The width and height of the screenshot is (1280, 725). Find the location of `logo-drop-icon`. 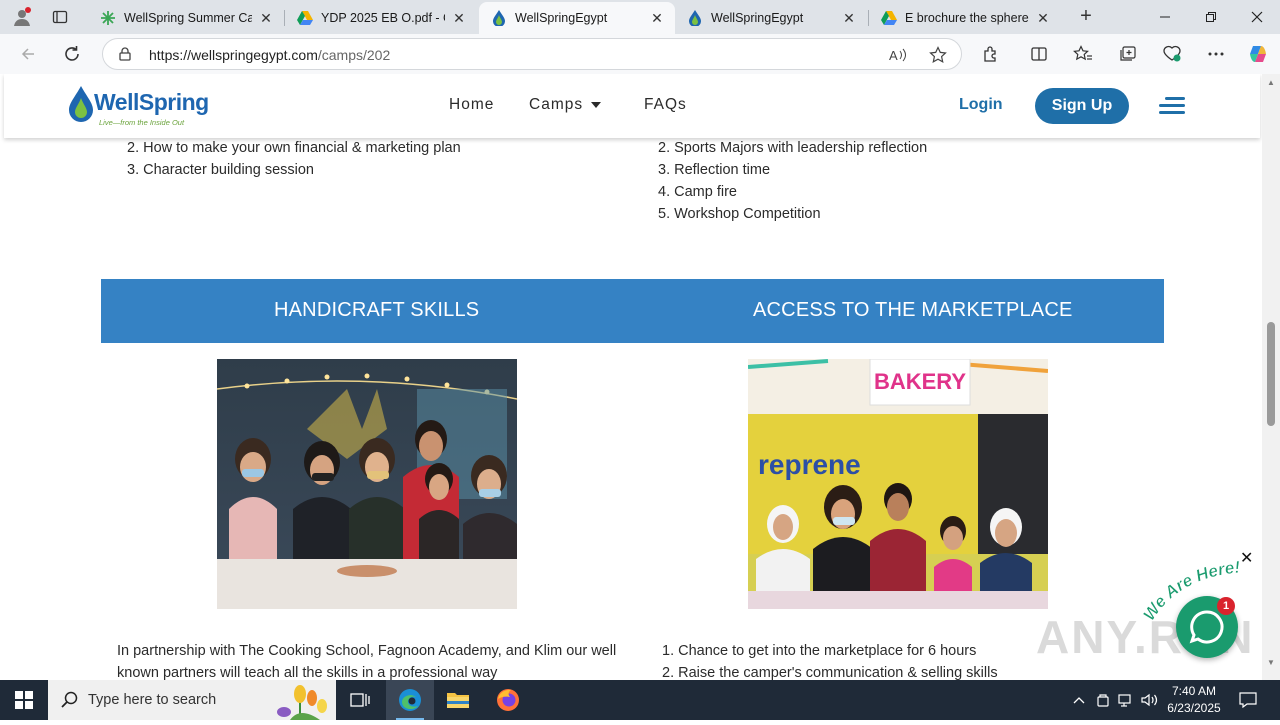

logo-drop-icon is located at coordinates (81, 104).